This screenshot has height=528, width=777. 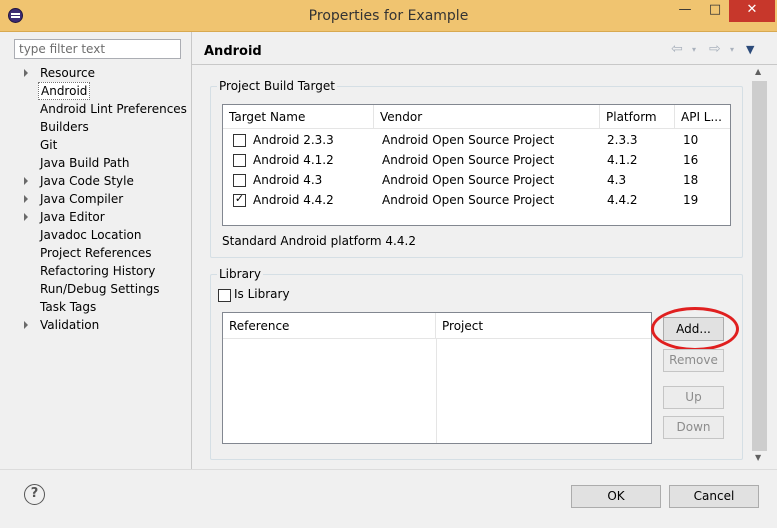 I want to click on back-dropdown-icon: ▾, so click(x=694, y=49).